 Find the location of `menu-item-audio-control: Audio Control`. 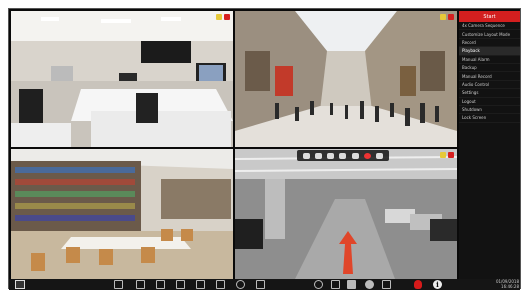

menu-item-audio-control: Audio Control is located at coordinates (489, 85).